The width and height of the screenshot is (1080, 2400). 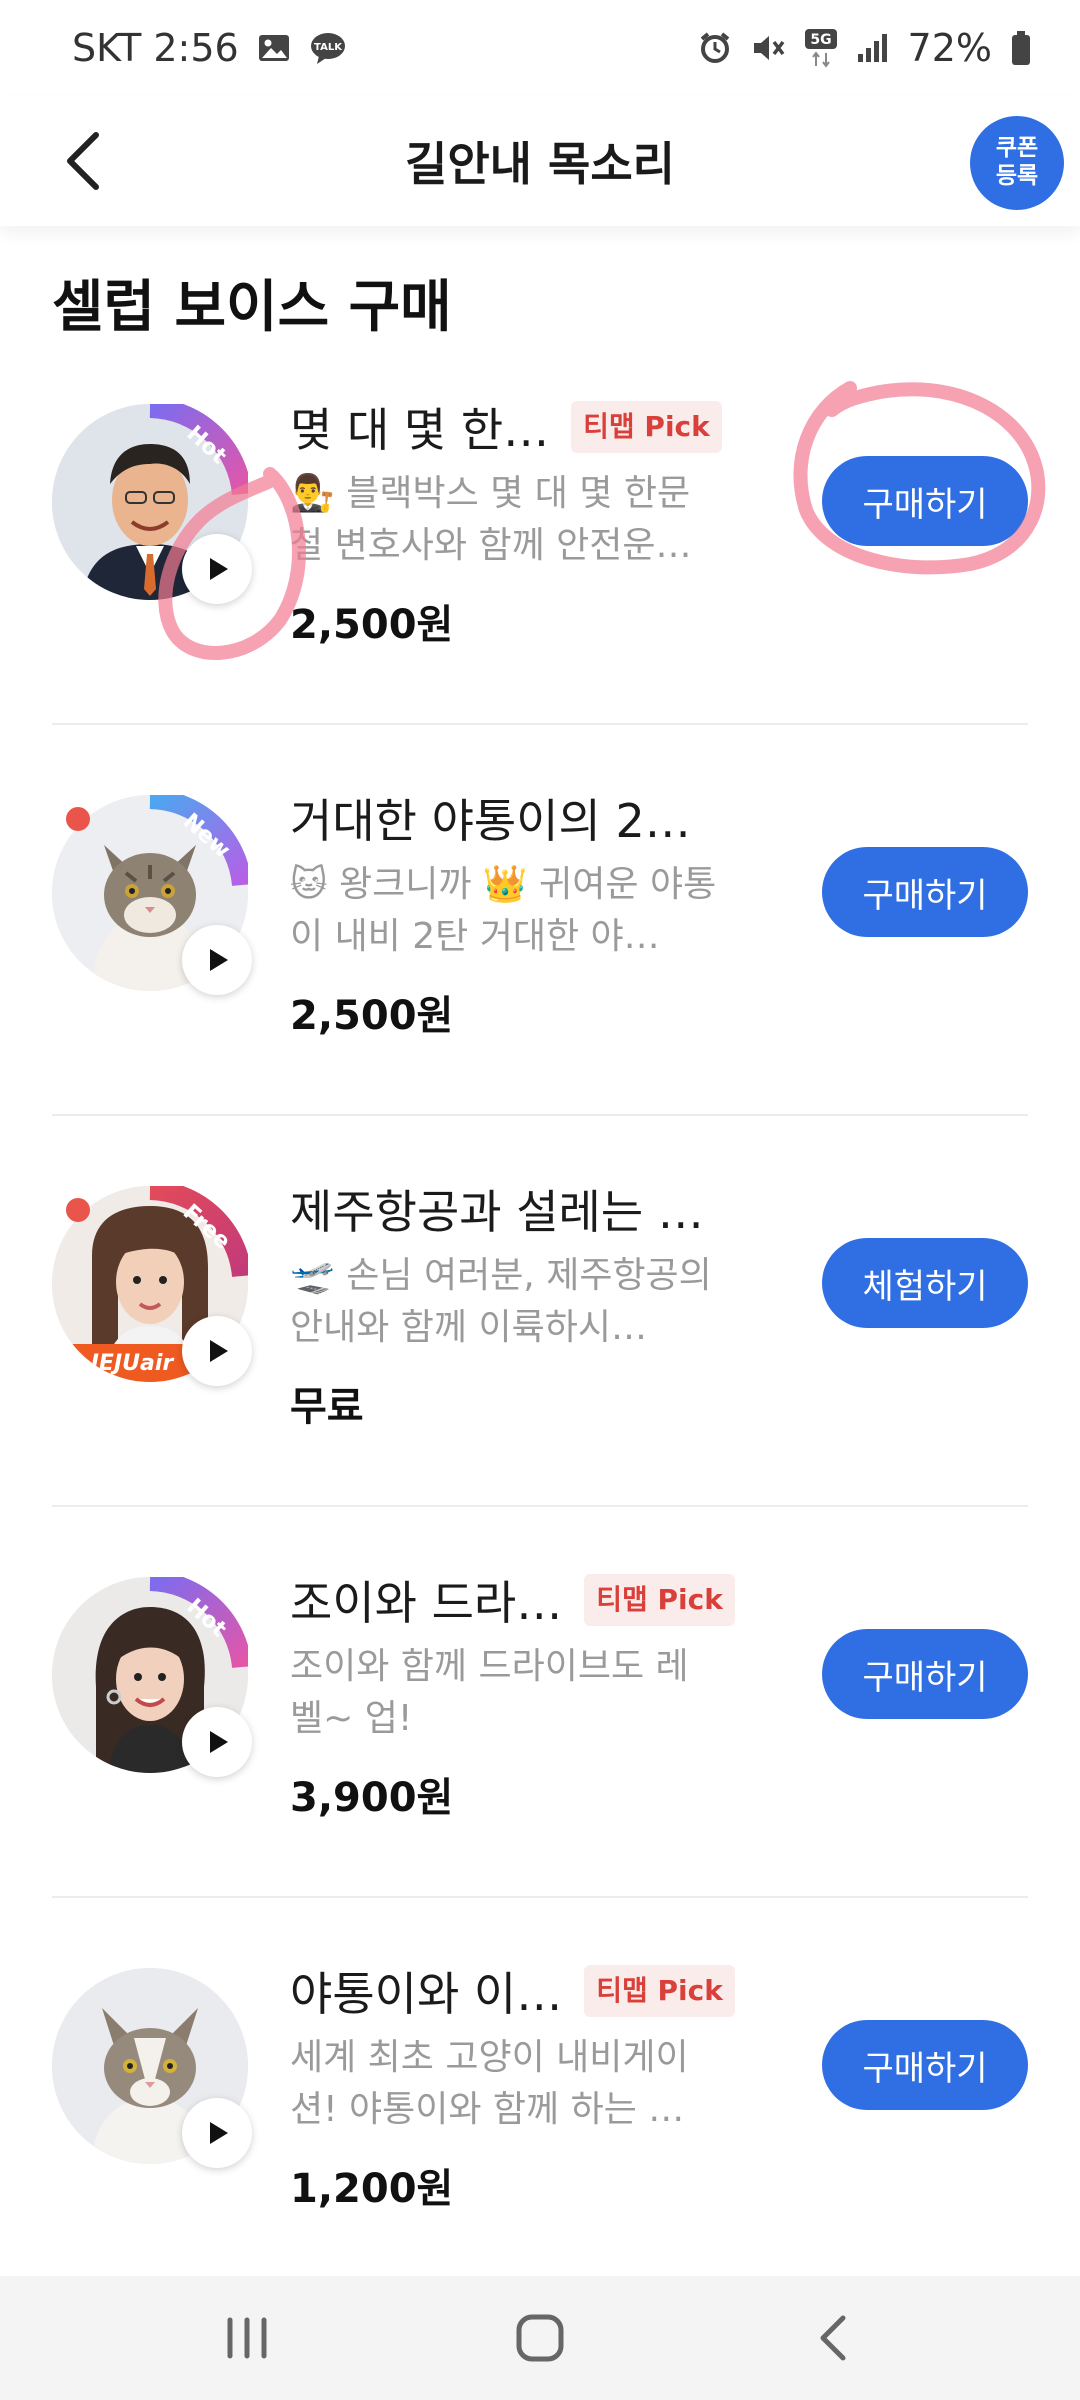 I want to click on avatar-wrap: JEJUair Free, so click(x=152, y=1286).